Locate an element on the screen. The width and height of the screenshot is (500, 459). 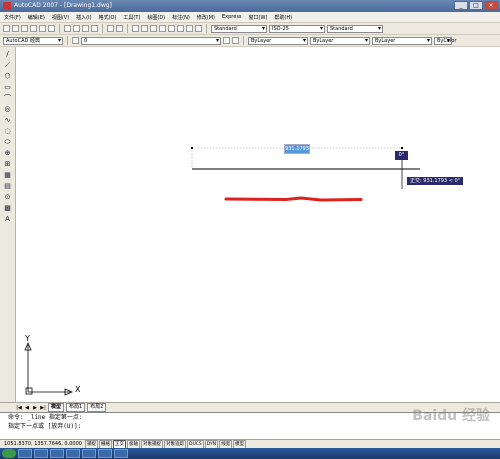
table-style-select: Standard is located at coordinates (355, 28).